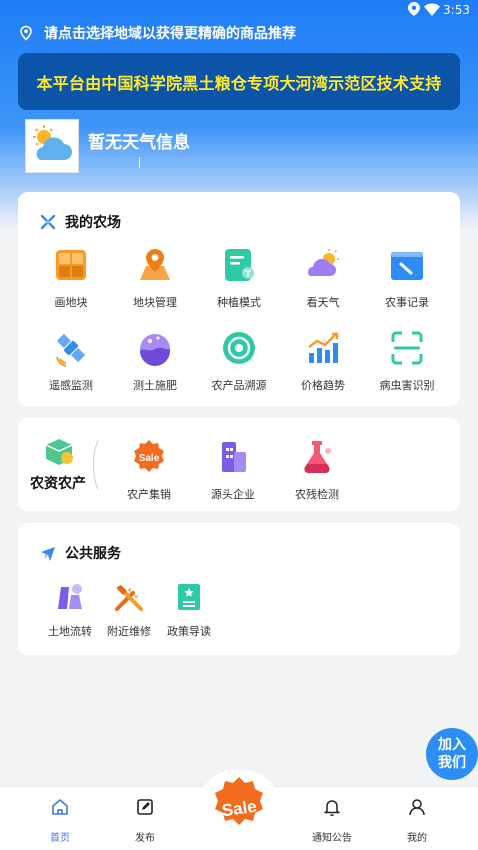 Image resolution: width=478 pixels, height=850 pixels. Describe the element at coordinates (323, 347) in the screenshot. I see `chart-icon` at that location.